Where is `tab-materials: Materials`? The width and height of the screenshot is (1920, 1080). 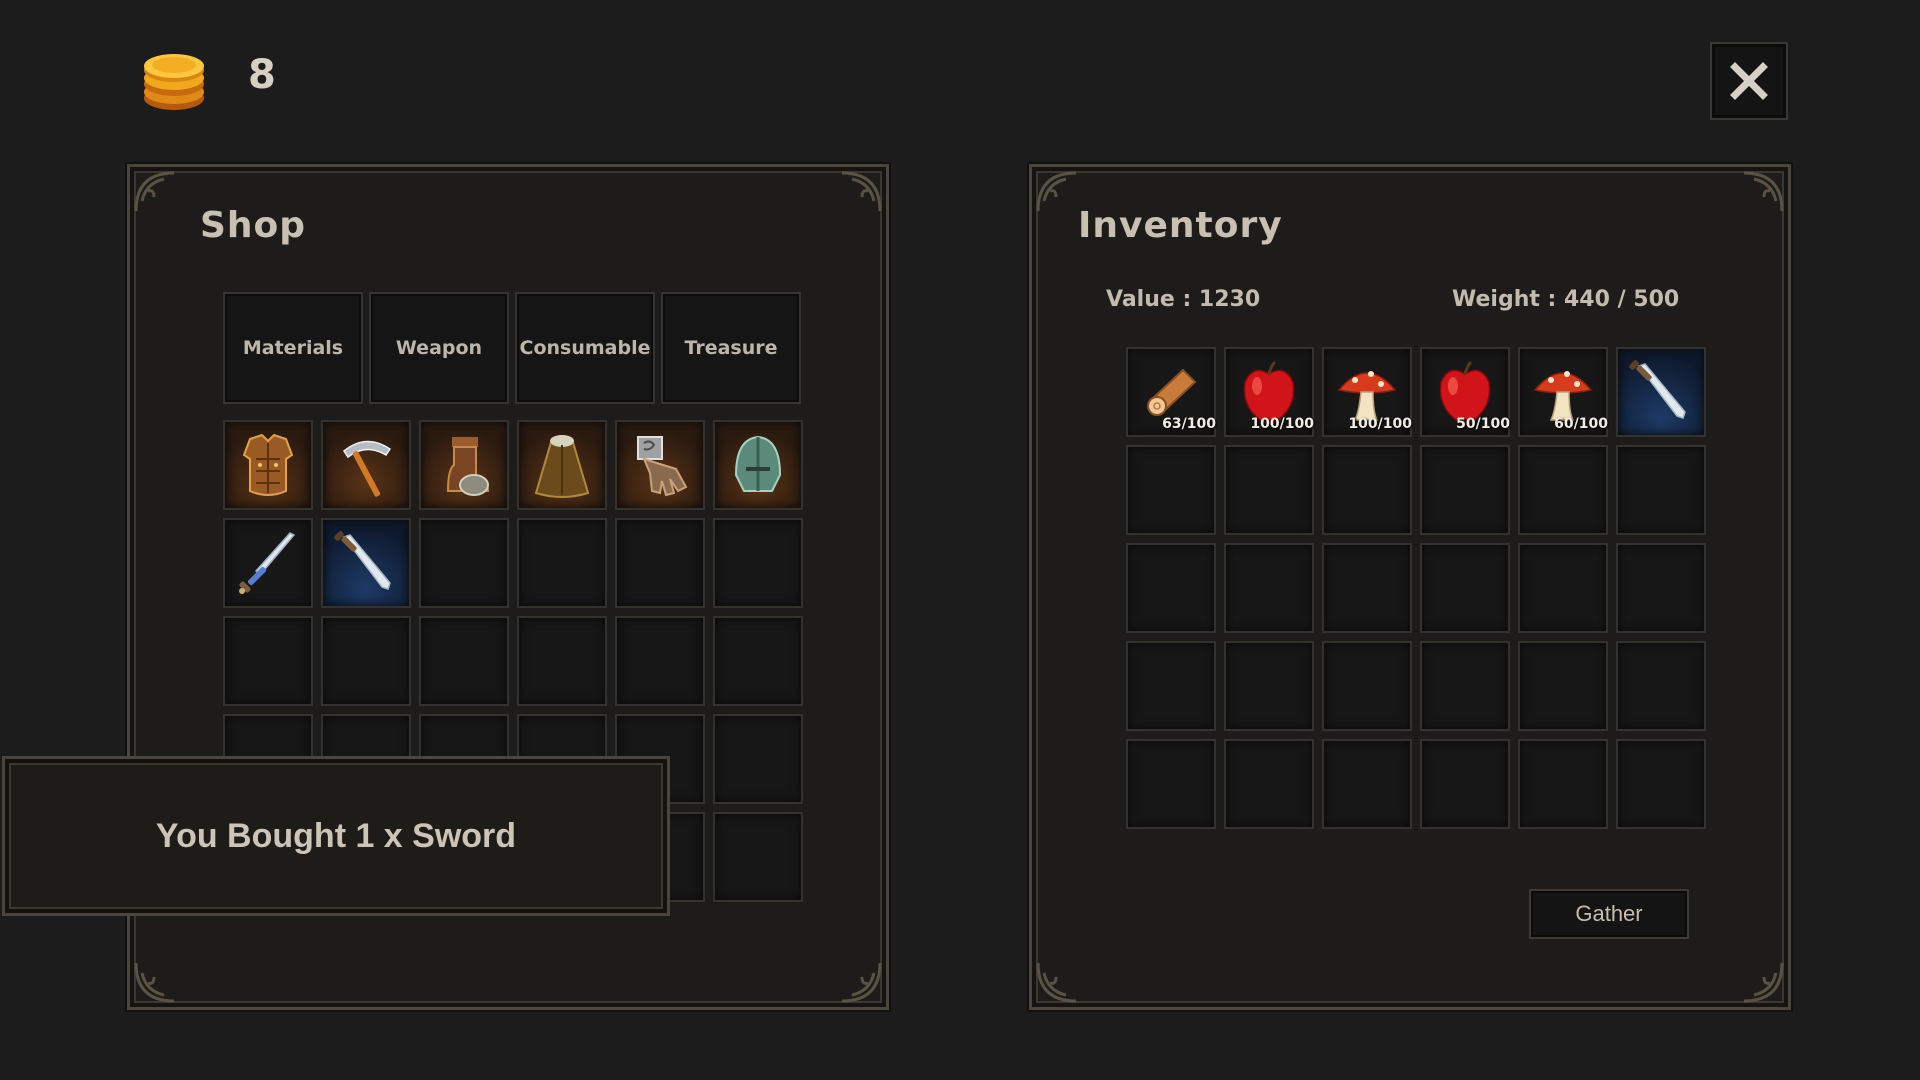
tab-materials: Materials is located at coordinates (293, 348).